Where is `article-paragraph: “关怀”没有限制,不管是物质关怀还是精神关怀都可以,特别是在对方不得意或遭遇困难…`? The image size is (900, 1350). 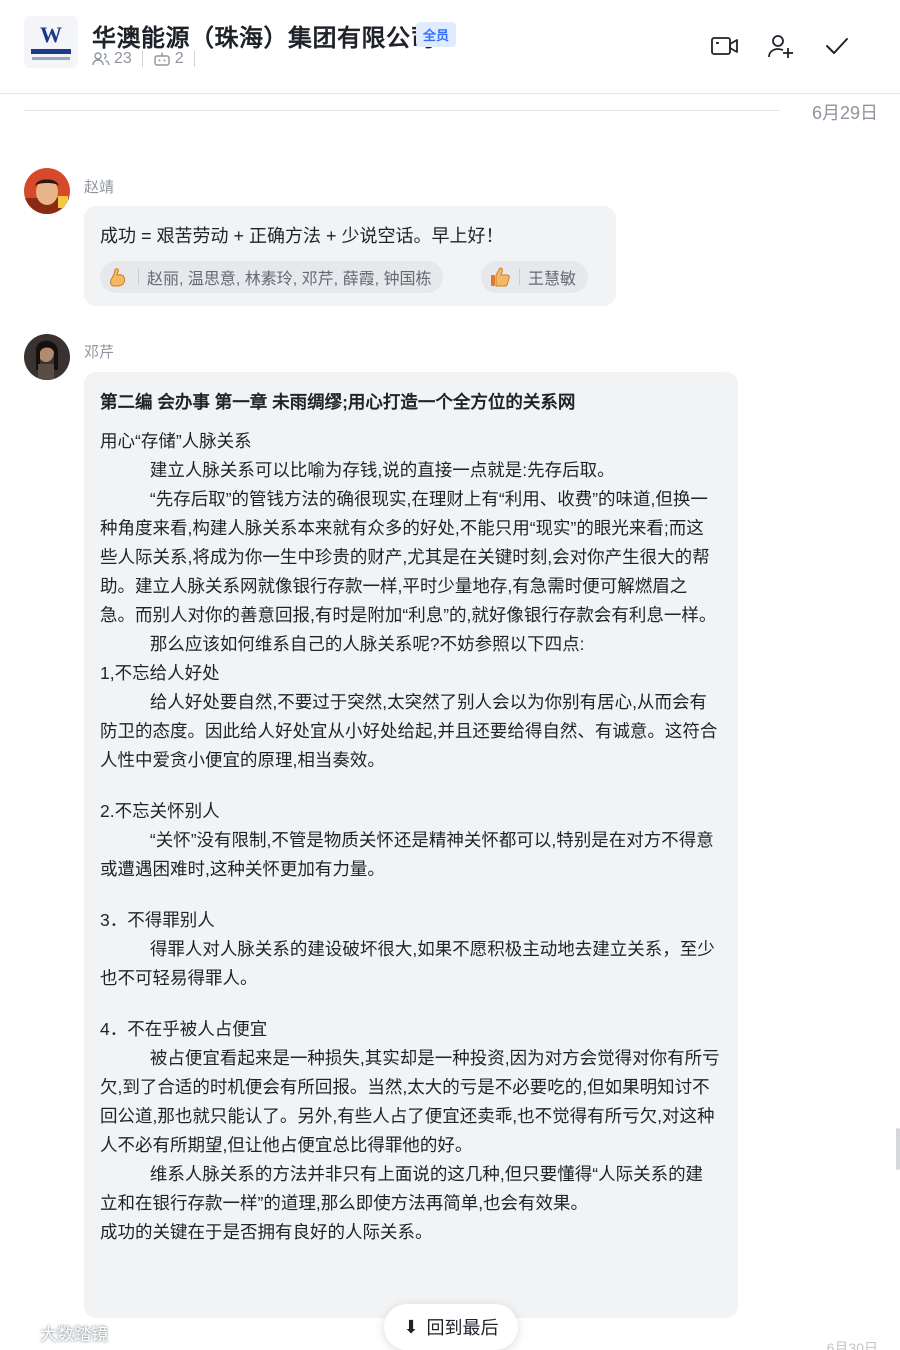 article-paragraph: “关怀”没有限制,不管是物质关怀还是精神关怀都可以,特别是在对方不得意或遭遇困难… is located at coordinates (407, 854).